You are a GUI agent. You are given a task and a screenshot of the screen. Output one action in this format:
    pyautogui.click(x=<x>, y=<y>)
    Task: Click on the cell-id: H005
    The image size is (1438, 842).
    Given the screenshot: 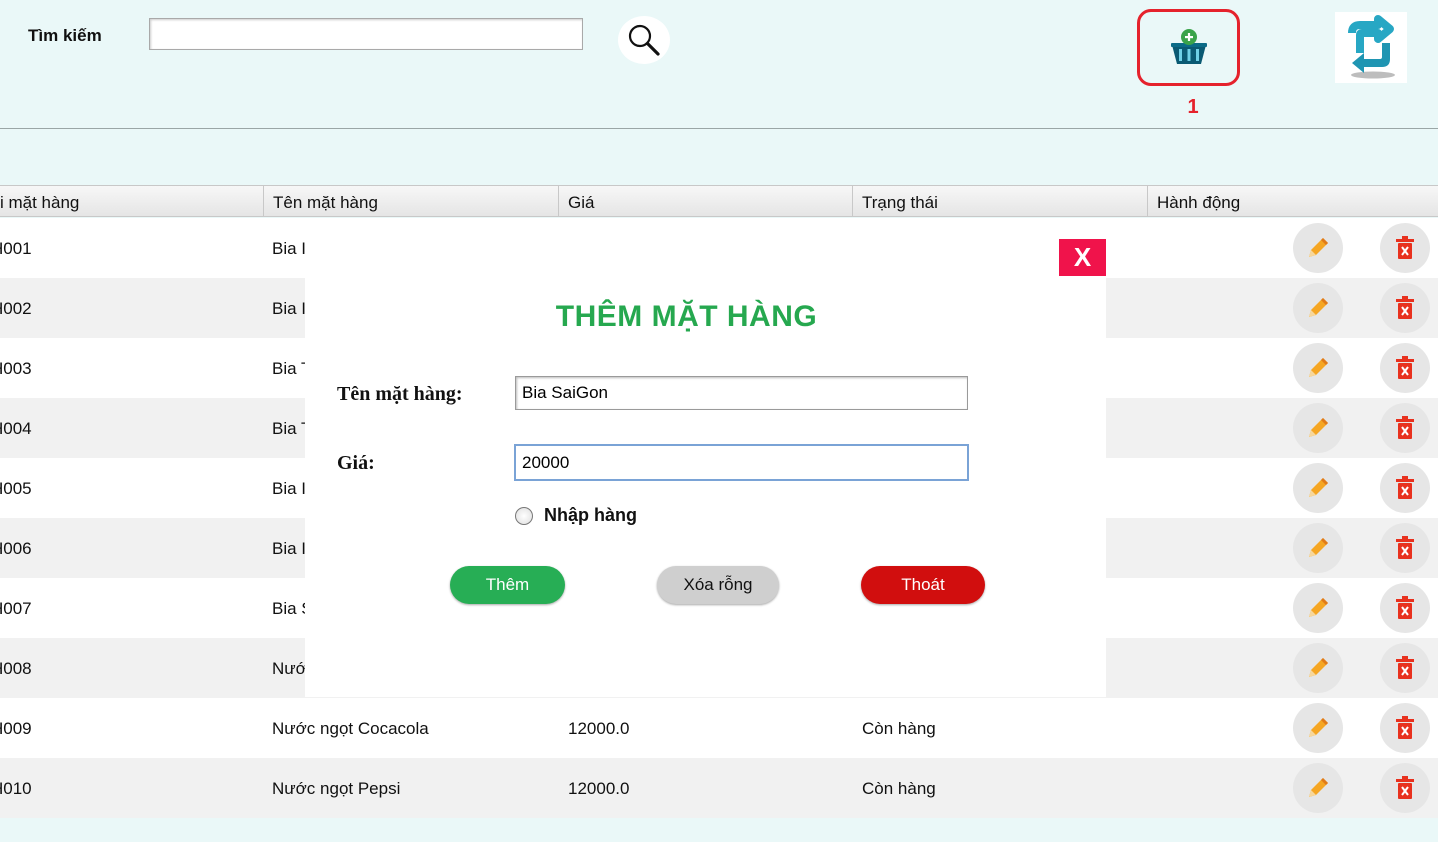 What is the action you would take?
    pyautogui.click(x=16, y=488)
    